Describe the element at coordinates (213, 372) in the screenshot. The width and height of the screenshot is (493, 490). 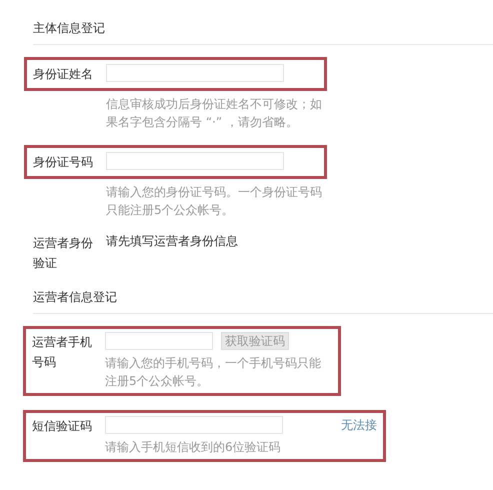
I see `hint-text: 请输入您的手机号码，一个手机号码只能注册5个公众帐号。` at that location.